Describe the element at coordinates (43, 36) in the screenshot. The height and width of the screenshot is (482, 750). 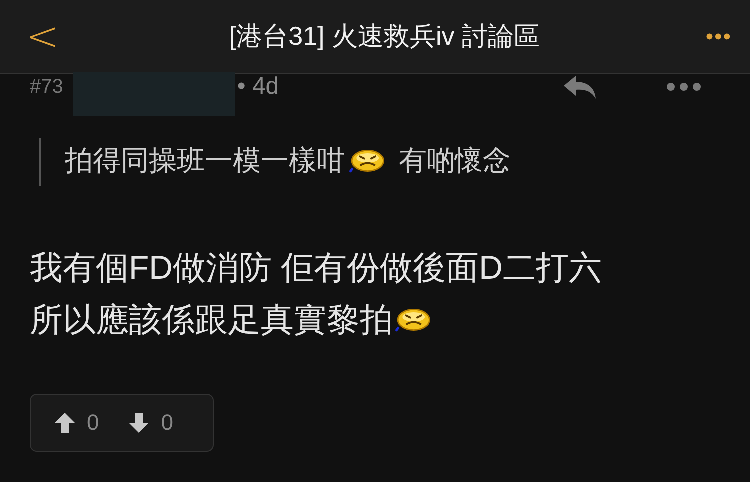
I see `back-button: <` at that location.